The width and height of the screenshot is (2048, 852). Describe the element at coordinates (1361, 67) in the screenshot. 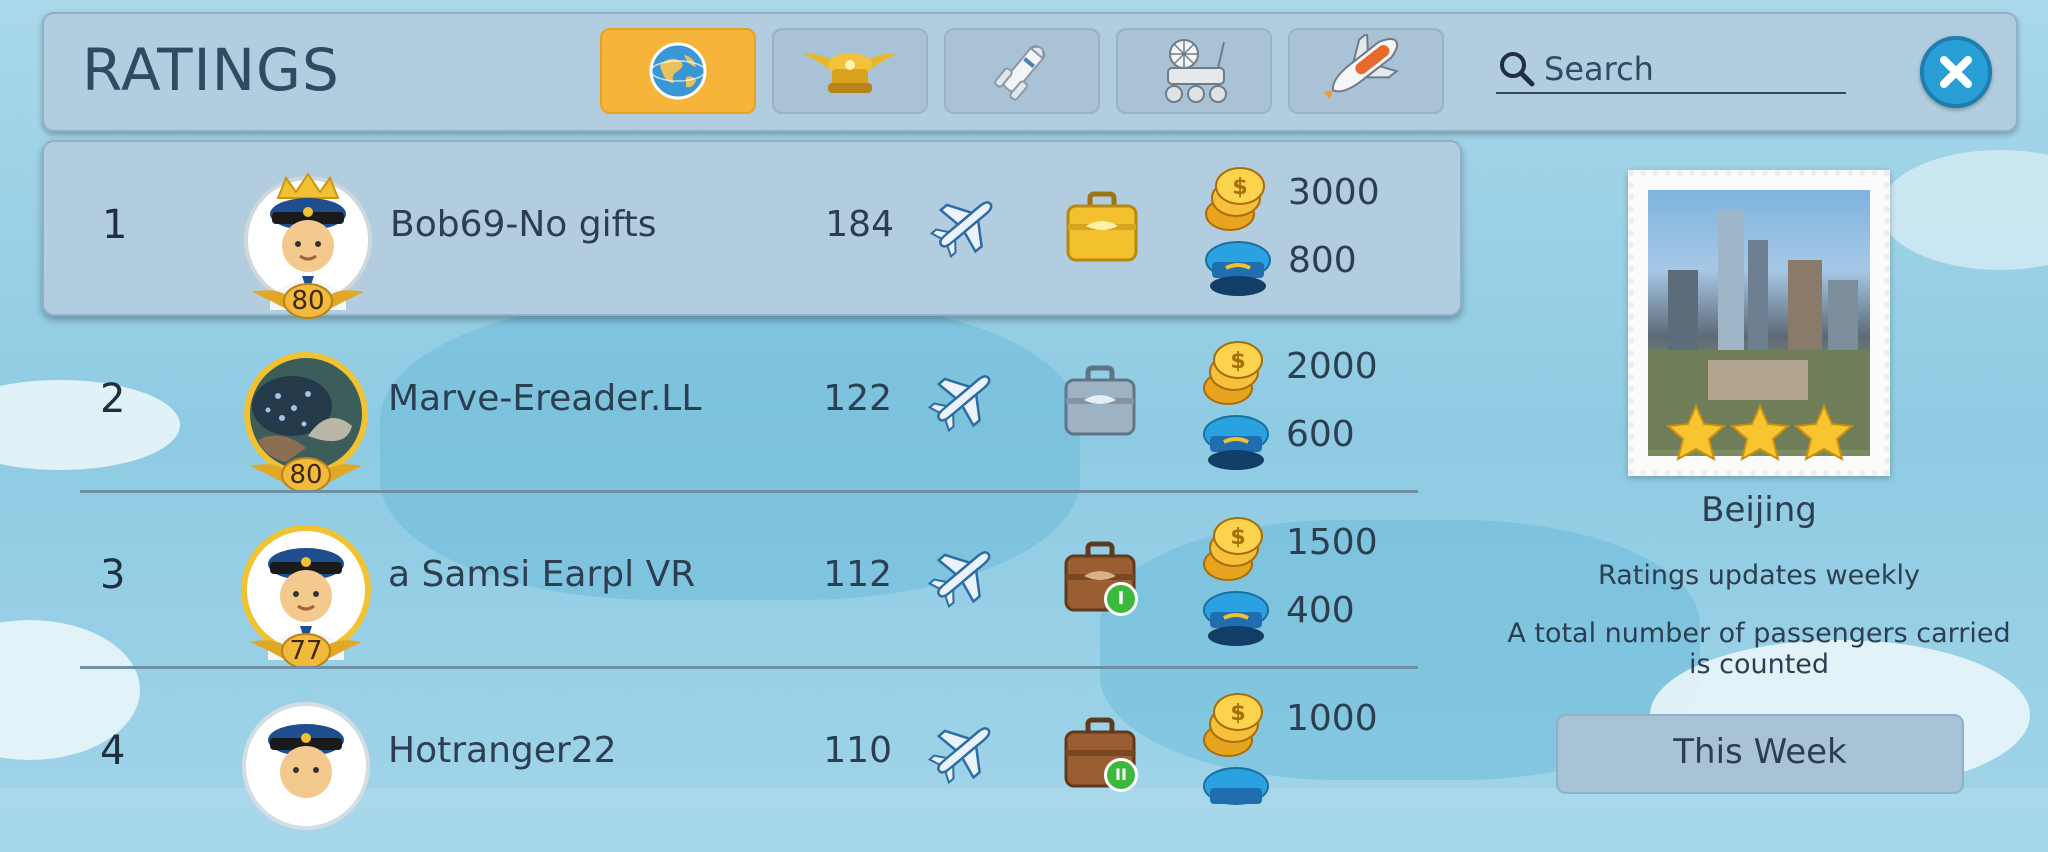

I see `space-shuttle-icon` at that location.